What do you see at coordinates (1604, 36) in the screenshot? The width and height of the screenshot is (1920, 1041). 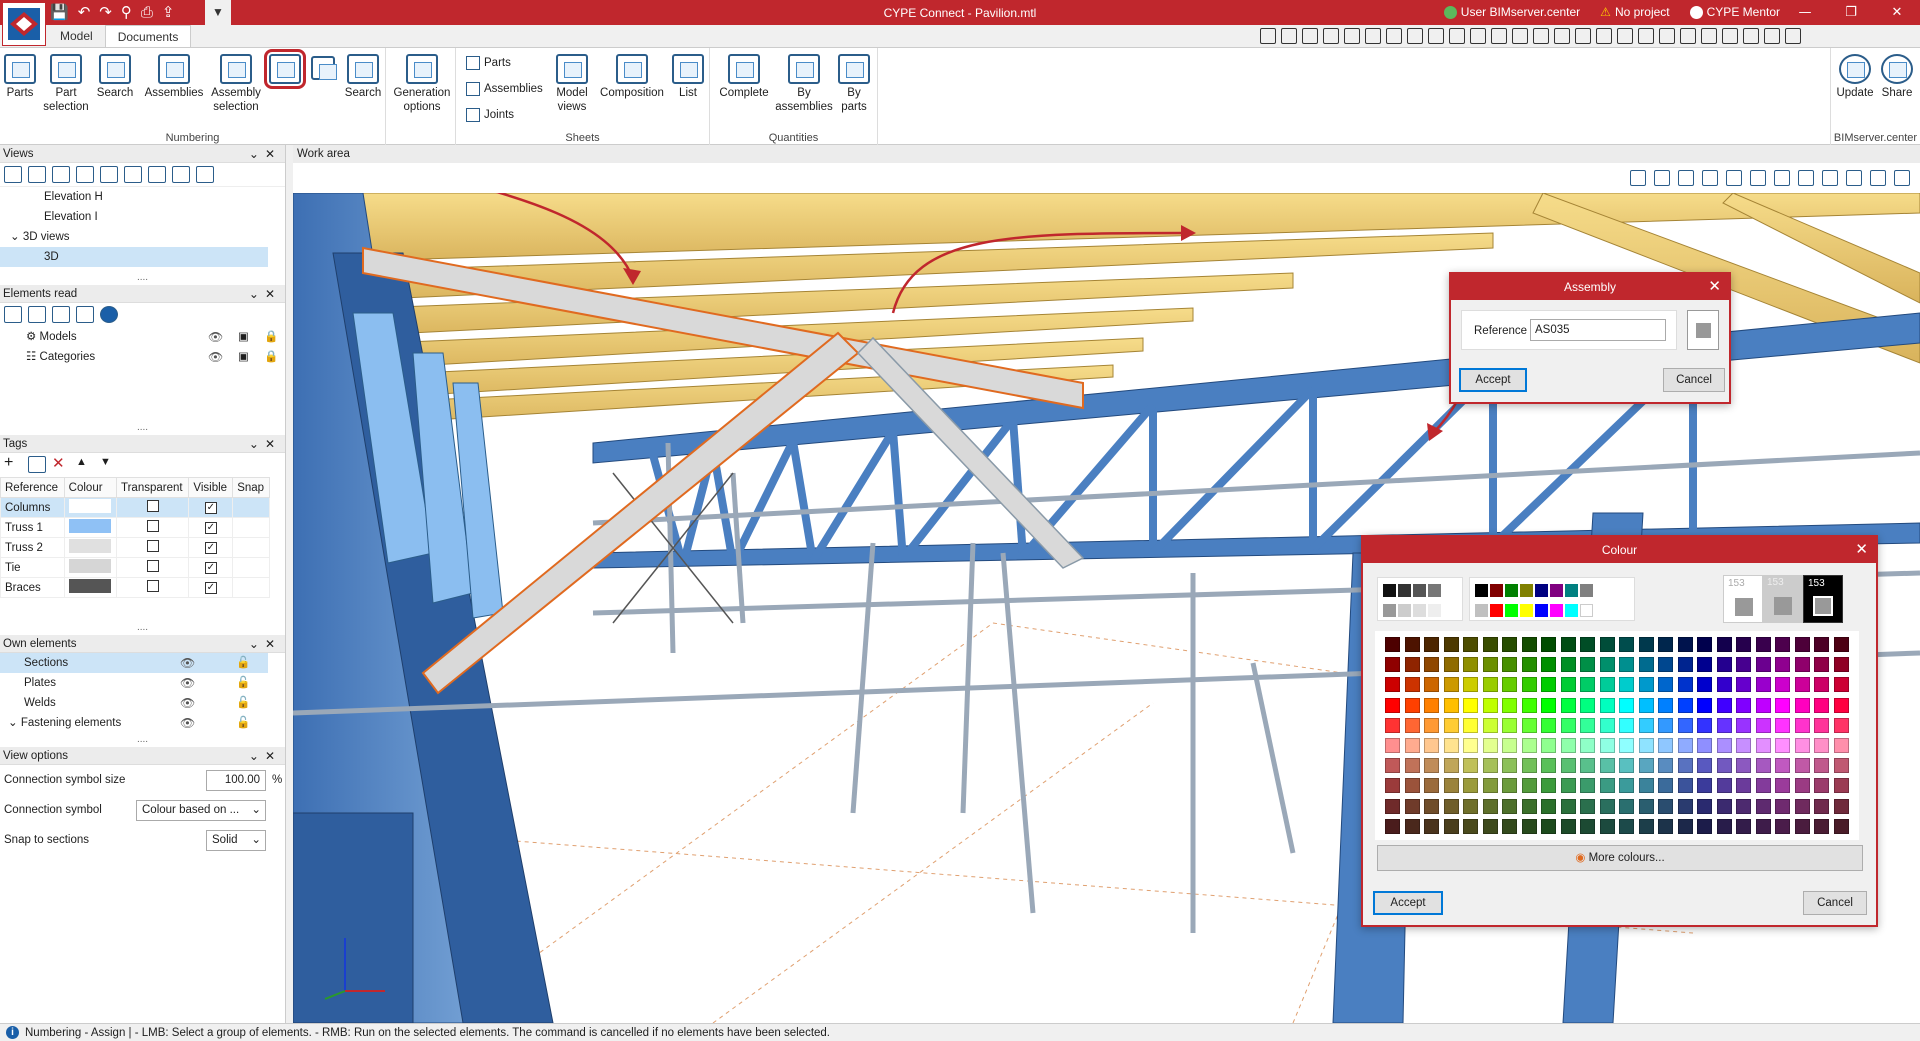 I see `ruler-icon` at bounding box center [1604, 36].